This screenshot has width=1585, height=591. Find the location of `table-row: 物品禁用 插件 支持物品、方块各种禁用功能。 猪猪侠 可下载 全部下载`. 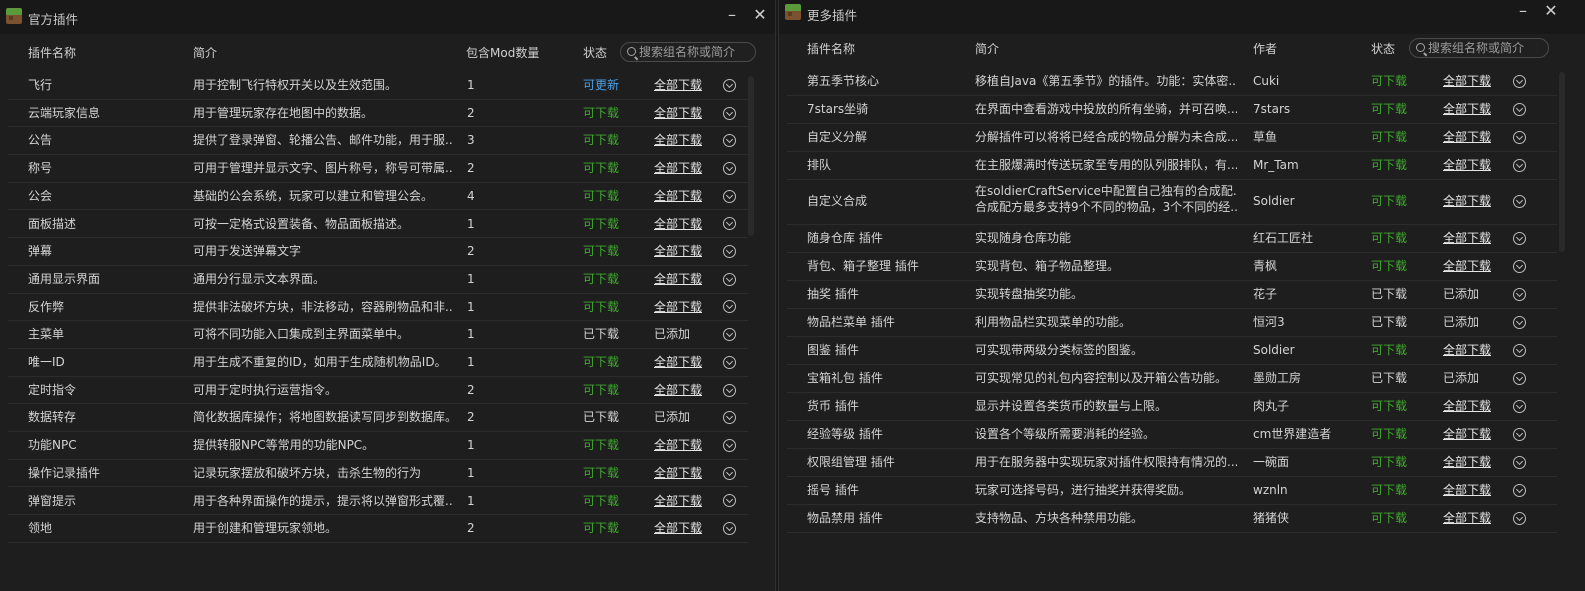

table-row: 物品禁用 插件 支持物品、方块各种禁用功能。 猪猪侠 可下载 全部下载 is located at coordinates (1172, 519).